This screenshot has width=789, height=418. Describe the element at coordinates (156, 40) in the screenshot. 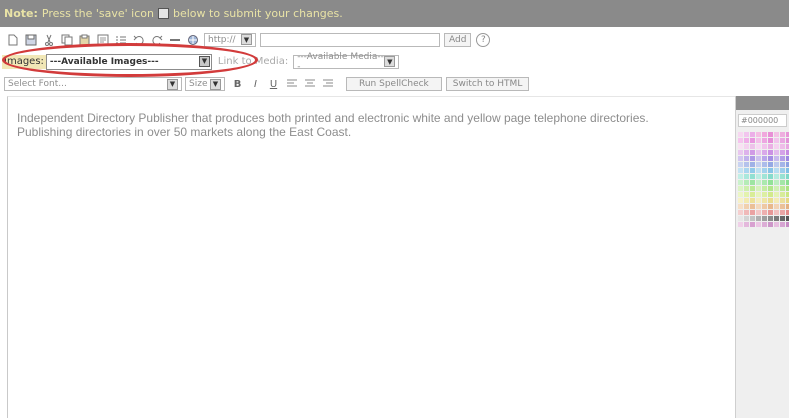

I see `redo-icon` at that location.